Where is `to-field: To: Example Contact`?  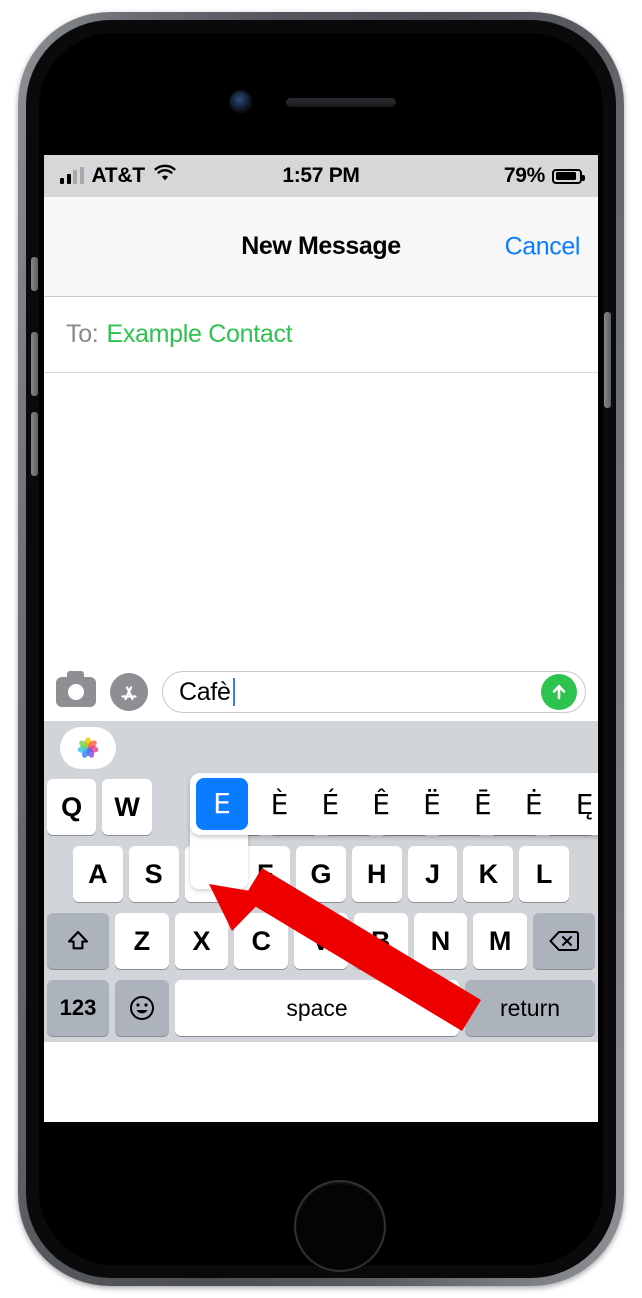
to-field: To: Example Contact is located at coordinates (321, 335).